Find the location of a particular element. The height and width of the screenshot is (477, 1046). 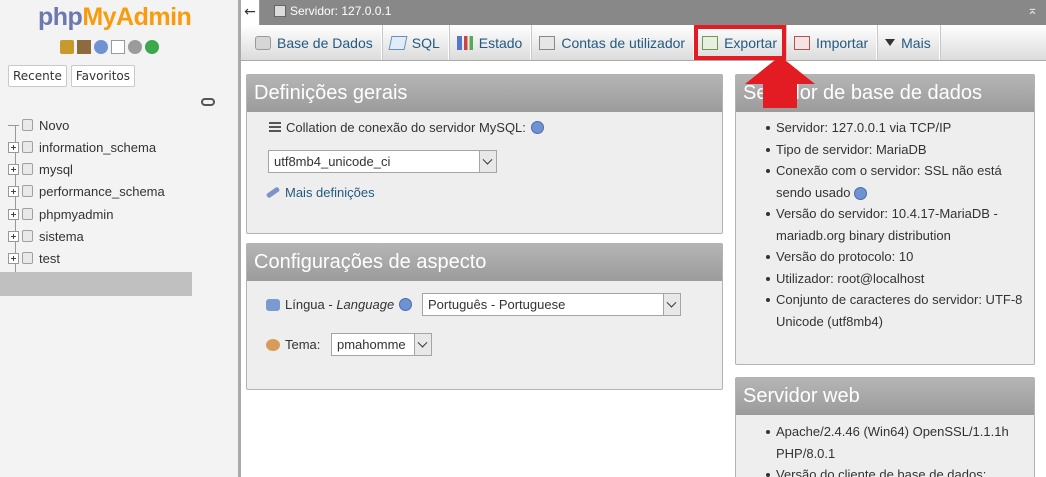

language-row: Língua - Language is located at coordinates (339, 304).